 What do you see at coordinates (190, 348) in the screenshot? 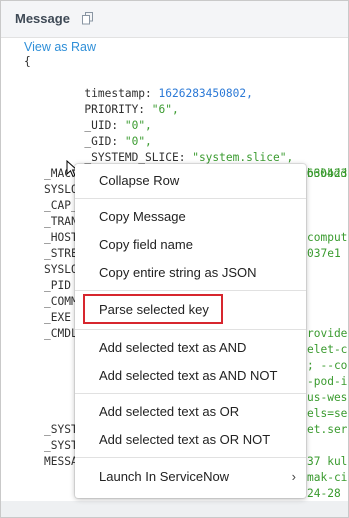
I see `menu-item-add-and: Add selected text as AND` at bounding box center [190, 348].